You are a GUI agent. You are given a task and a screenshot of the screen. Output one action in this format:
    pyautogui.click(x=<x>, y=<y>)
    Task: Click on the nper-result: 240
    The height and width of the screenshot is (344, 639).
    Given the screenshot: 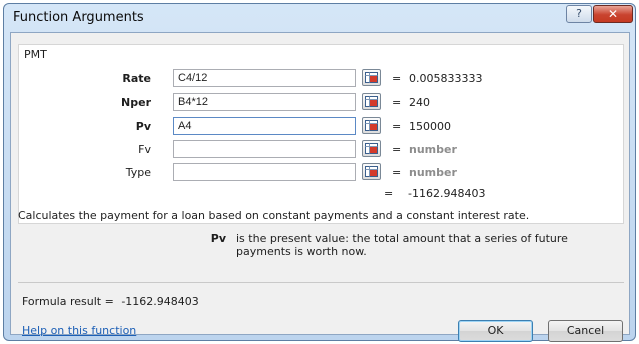 What is the action you would take?
    pyautogui.click(x=419, y=102)
    